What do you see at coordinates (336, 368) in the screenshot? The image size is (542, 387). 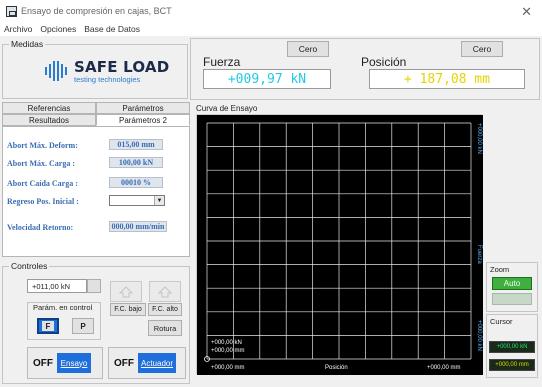 I see `x-axis-name: Posición` at bounding box center [336, 368].